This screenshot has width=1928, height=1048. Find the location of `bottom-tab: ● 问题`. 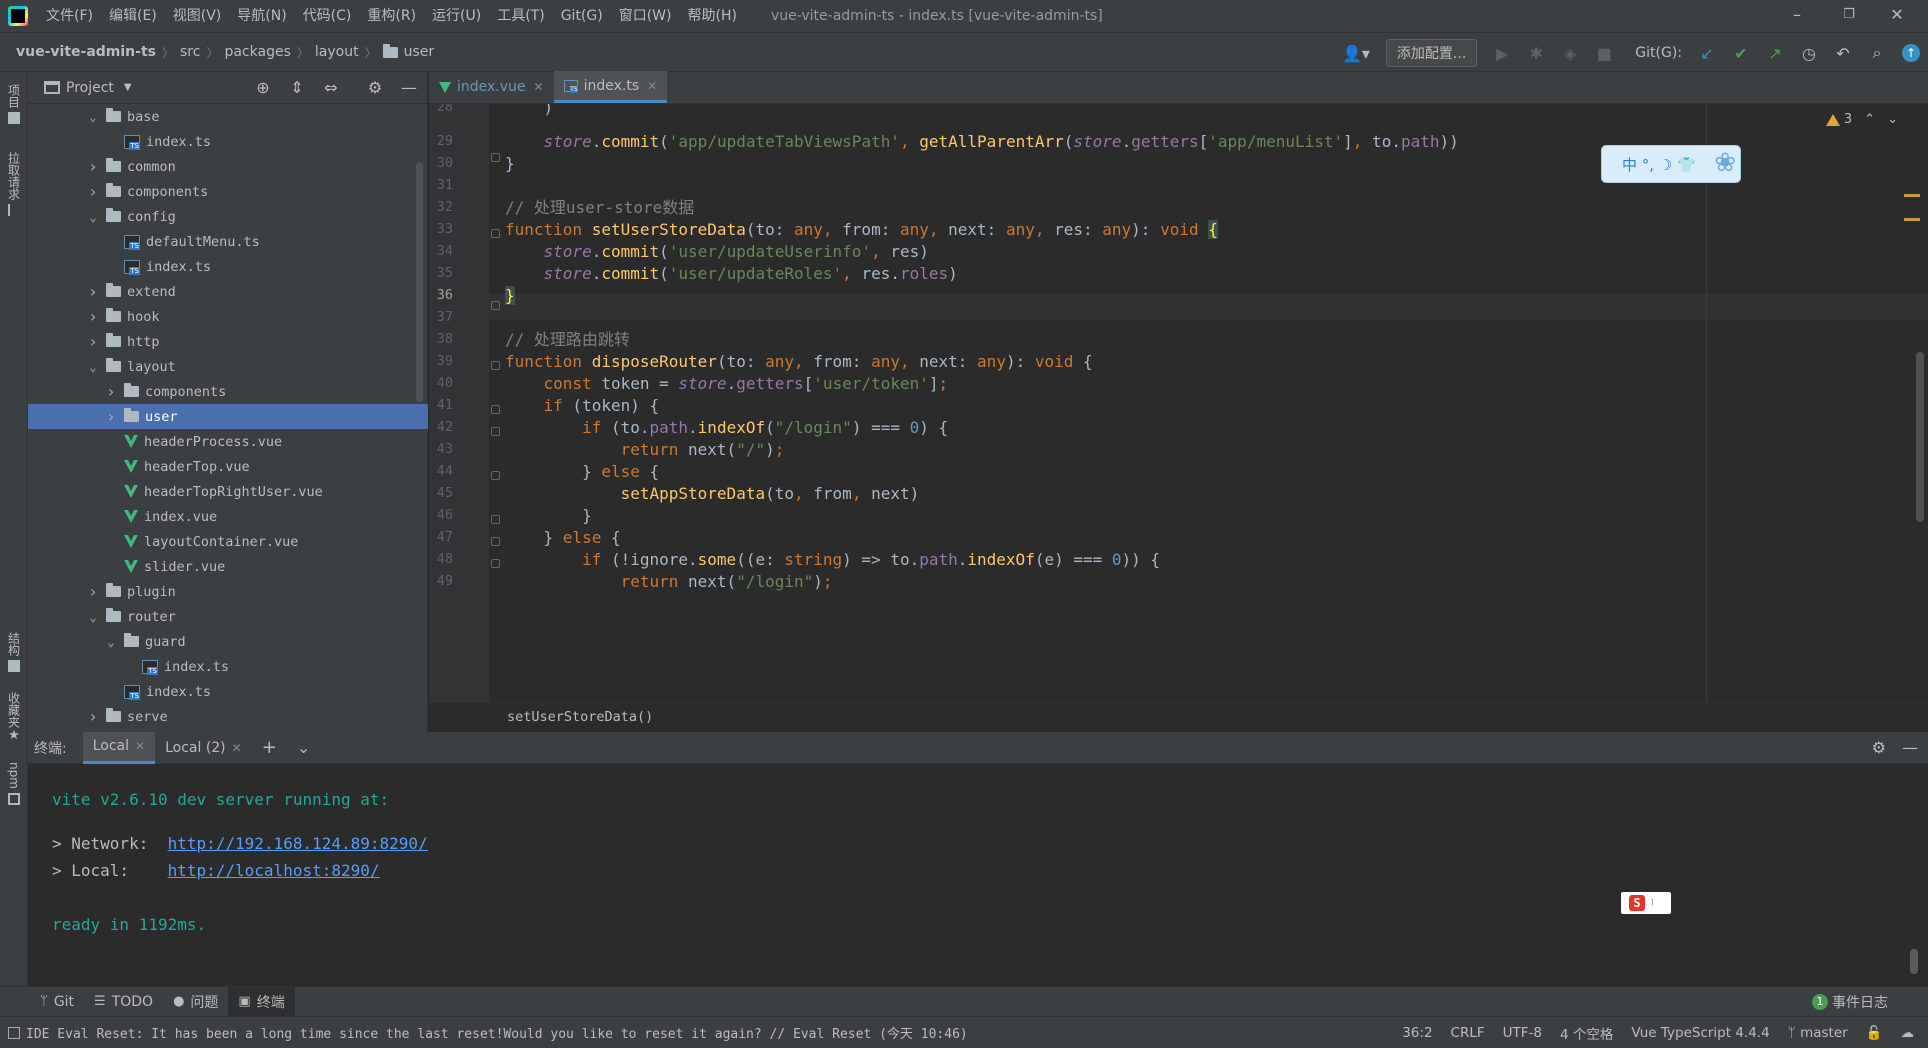

bottom-tab: ● 问题 is located at coordinates (195, 1002).